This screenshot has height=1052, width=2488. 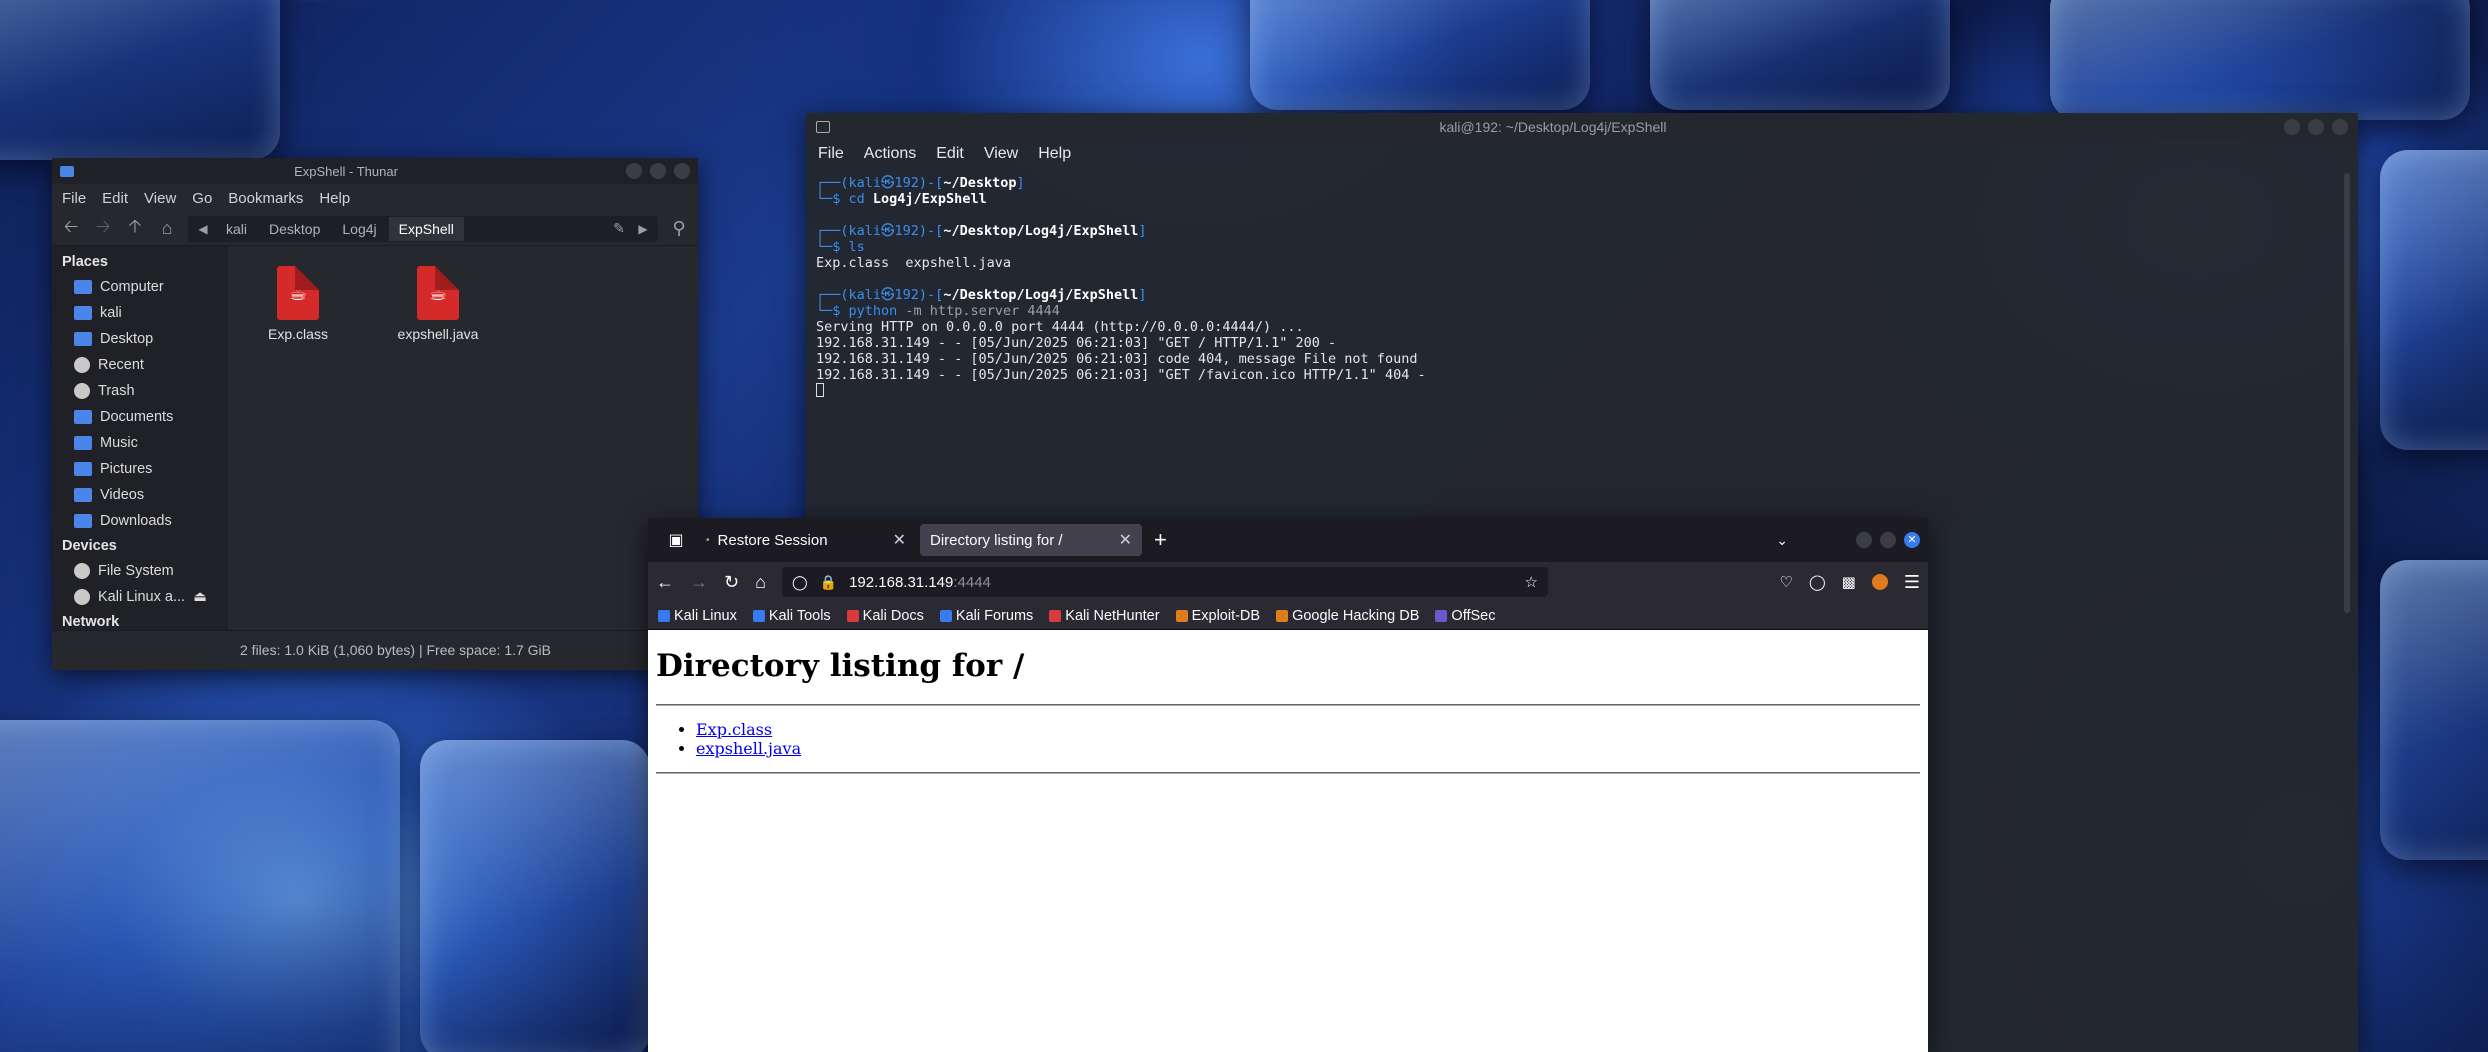 What do you see at coordinates (298, 304) in the screenshot?
I see `file-item: ☕ Exp.class` at bounding box center [298, 304].